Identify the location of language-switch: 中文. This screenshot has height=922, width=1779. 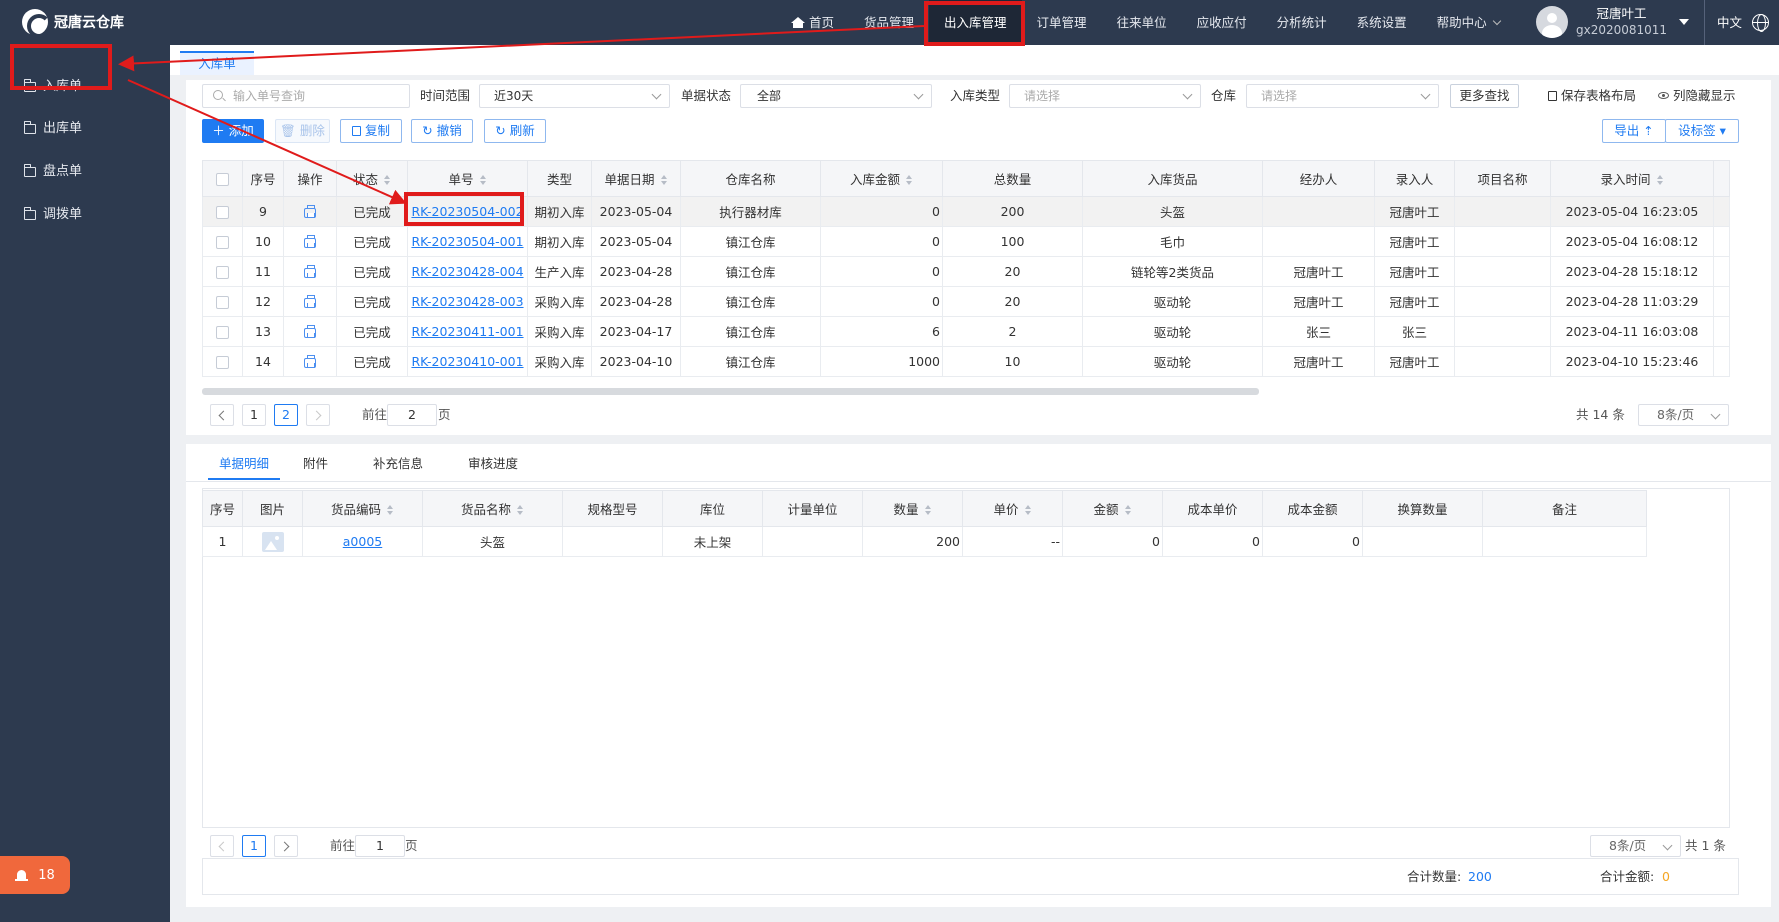
(1723, 22).